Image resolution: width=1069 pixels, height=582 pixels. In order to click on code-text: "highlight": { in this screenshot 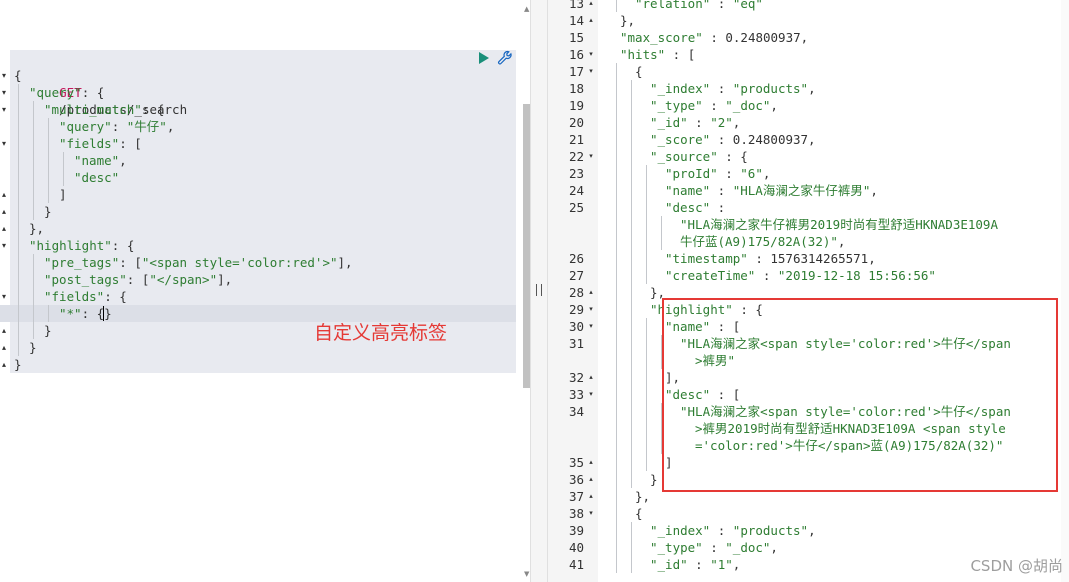, I will do `click(81, 245)`.